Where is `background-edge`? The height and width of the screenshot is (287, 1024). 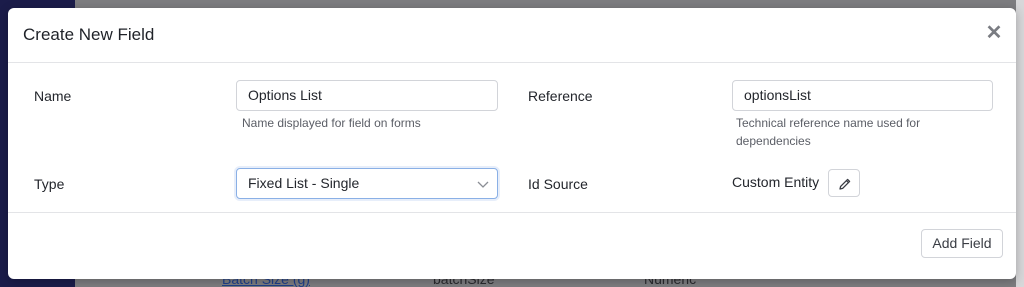 background-edge is located at coordinates (1020, 143).